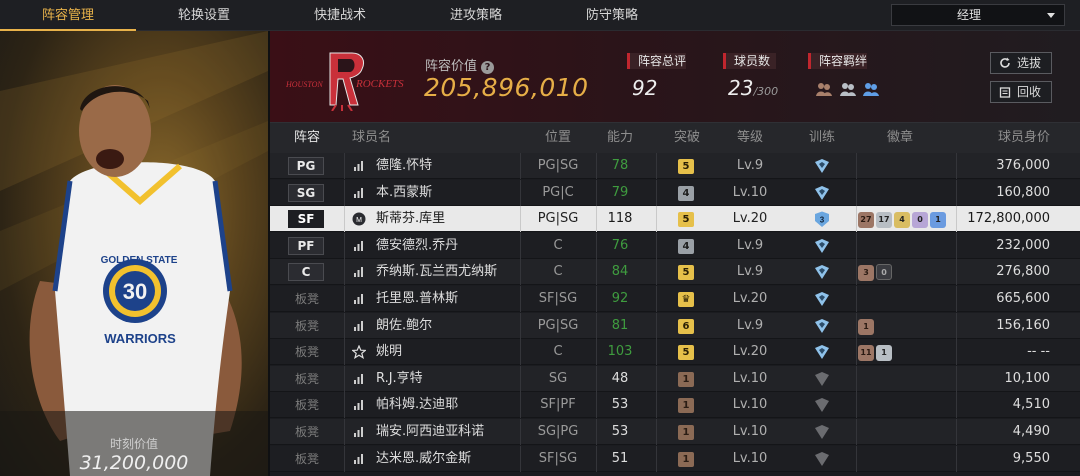  Describe the element at coordinates (675, 192) in the screenshot. I see `table-row: SG 本.西蒙斯 PG|C 79 4 Lv.10 160,800` at that location.